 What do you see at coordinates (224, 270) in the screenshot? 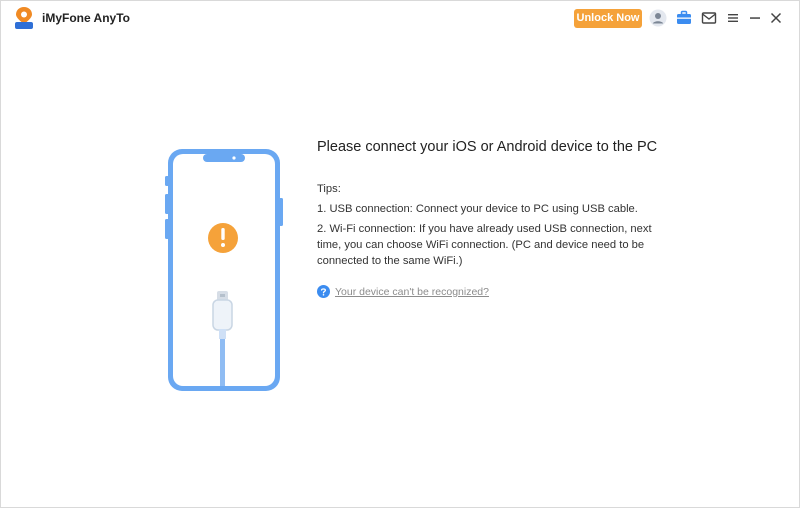
I see `phone-illustration` at bounding box center [224, 270].